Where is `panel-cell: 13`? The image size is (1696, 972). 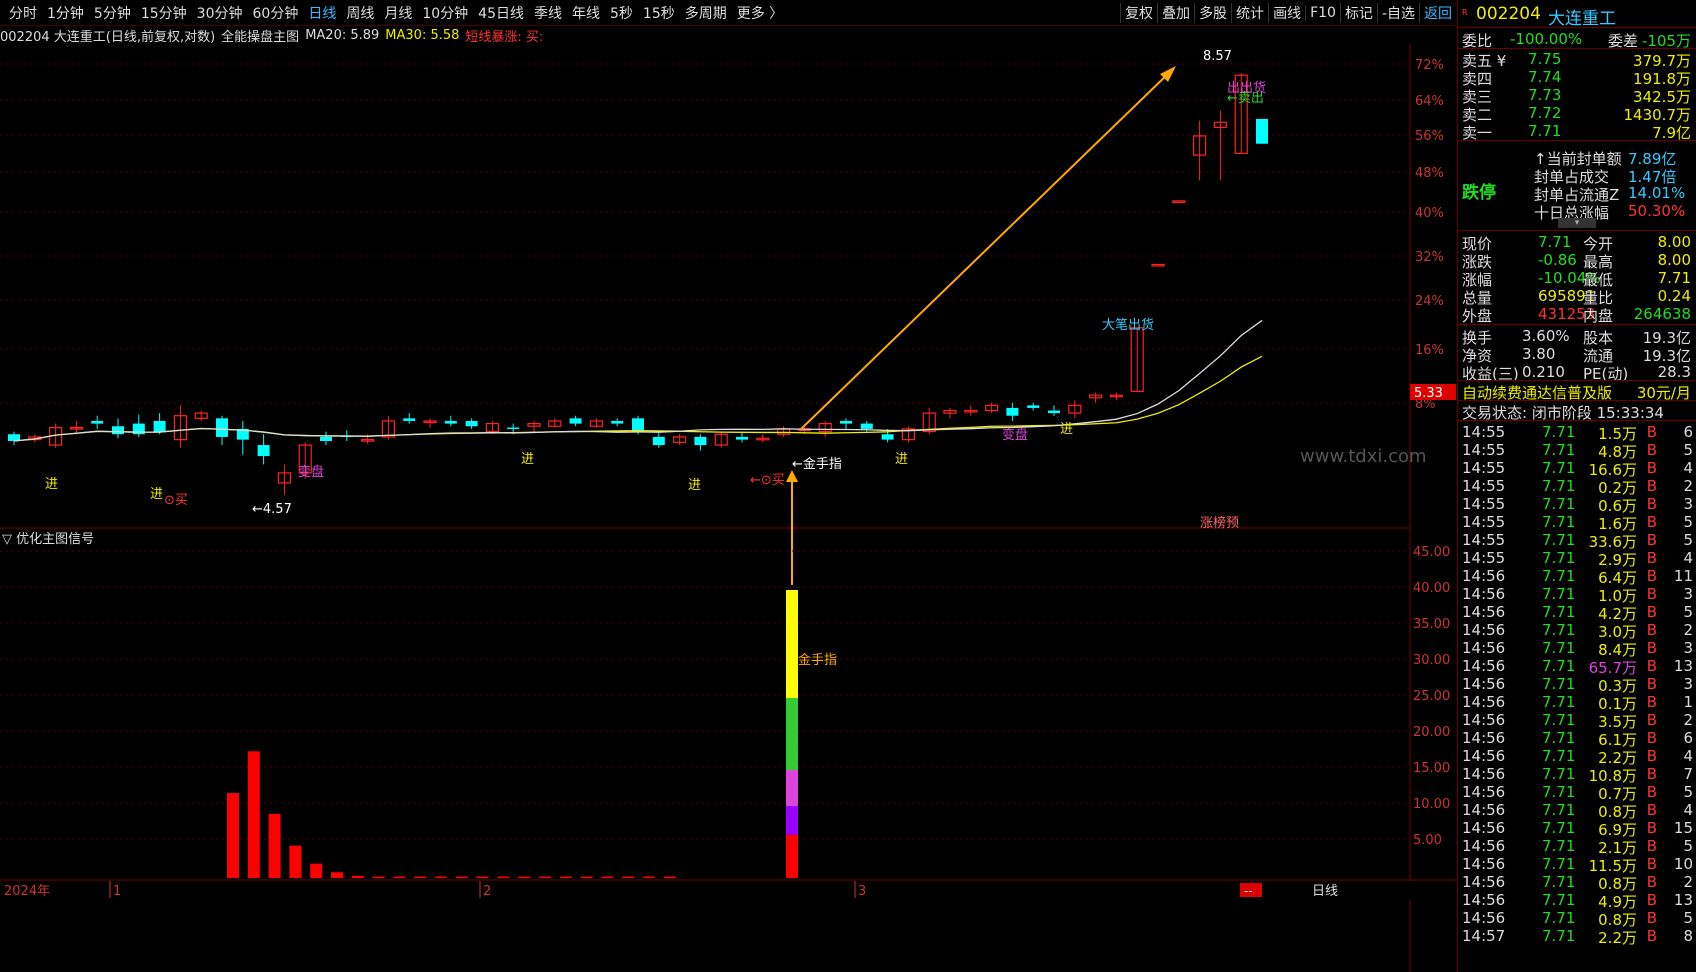 panel-cell: 13 is located at coordinates (1683, 900).